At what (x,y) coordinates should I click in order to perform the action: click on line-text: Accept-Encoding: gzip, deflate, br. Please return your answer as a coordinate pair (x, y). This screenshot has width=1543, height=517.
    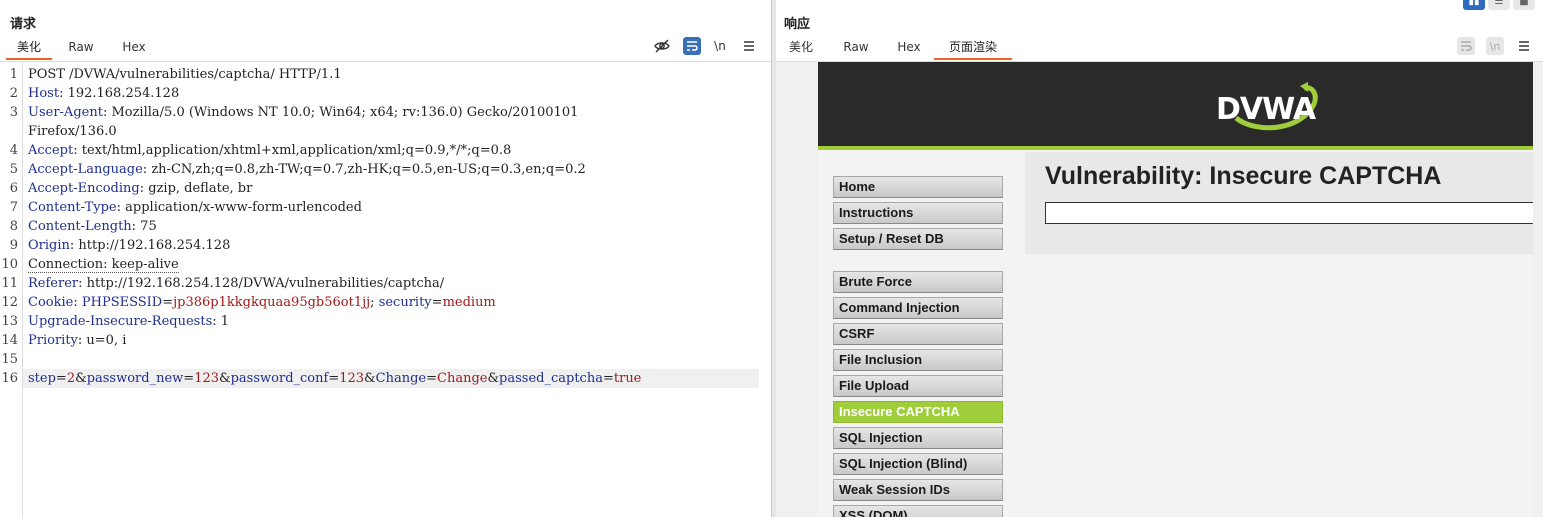
    Looking at the image, I should click on (140, 188).